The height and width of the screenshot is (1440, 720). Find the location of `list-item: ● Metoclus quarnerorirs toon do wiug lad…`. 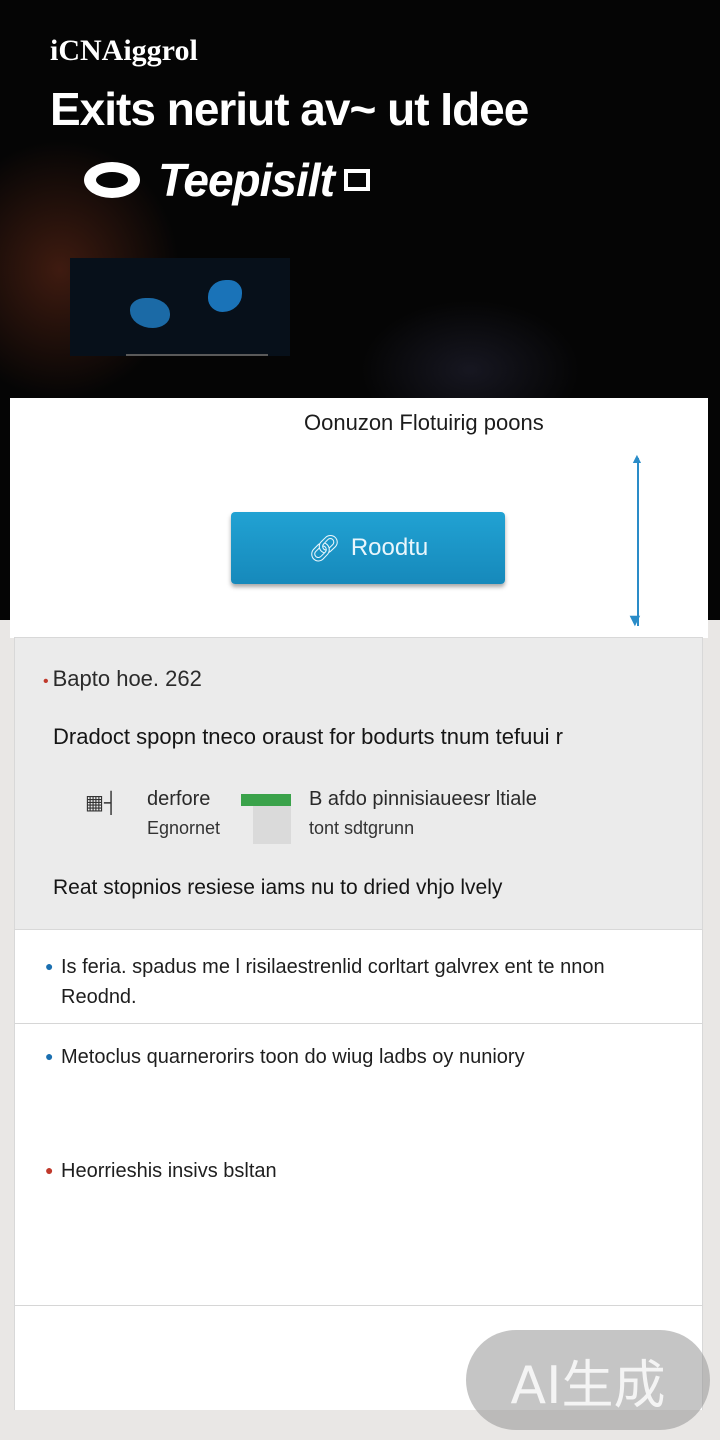

list-item: ● Metoclus quarnerorirs toon do wiug lad… is located at coordinates (358, 1057).